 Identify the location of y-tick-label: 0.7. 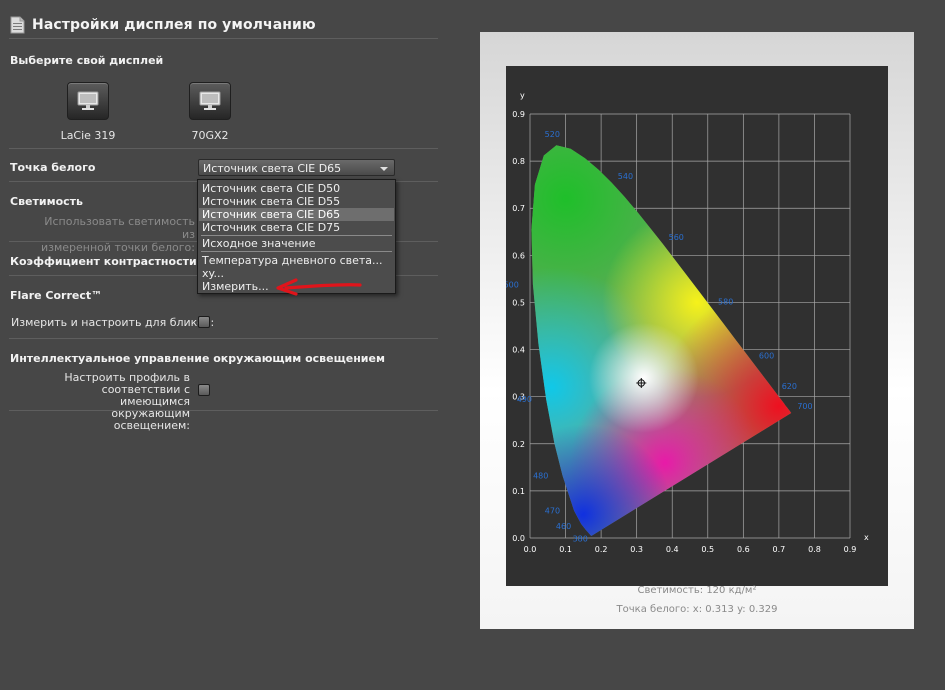
(518, 208).